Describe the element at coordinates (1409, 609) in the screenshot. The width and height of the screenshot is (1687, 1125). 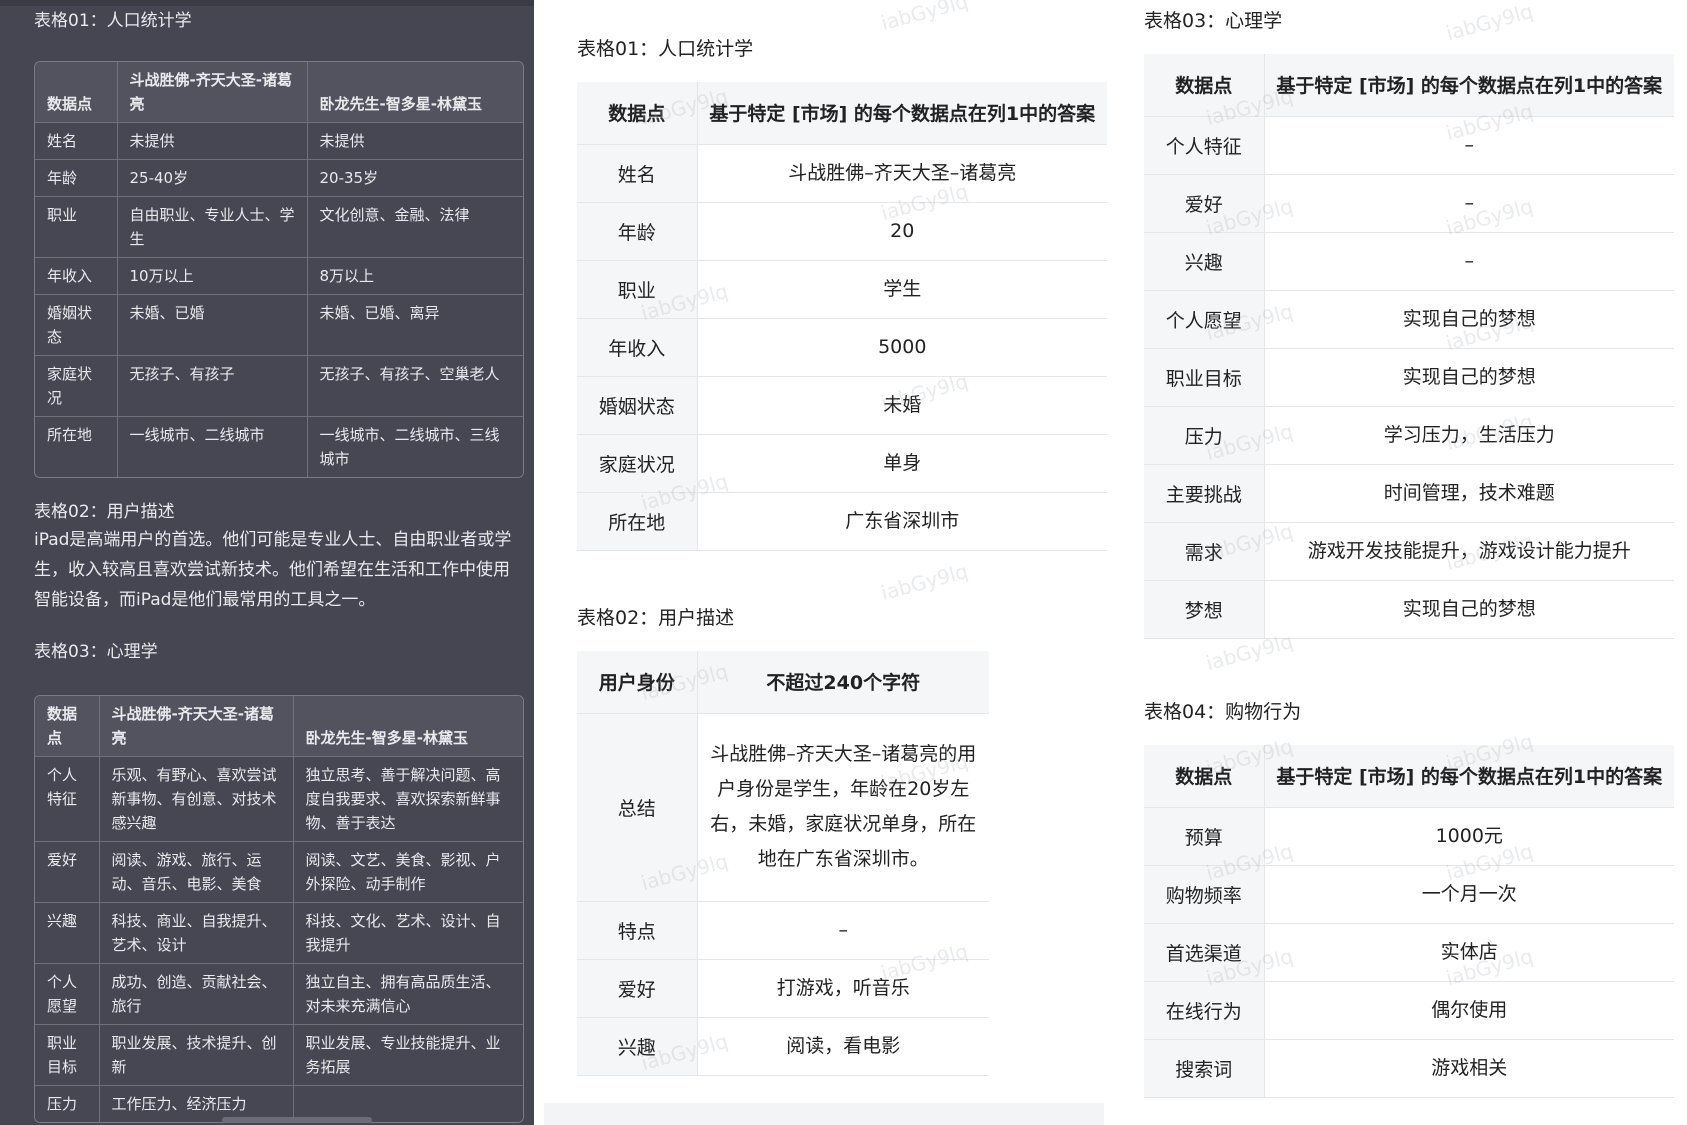
I see `table-row: 梦想 实现自己的梦想` at that location.